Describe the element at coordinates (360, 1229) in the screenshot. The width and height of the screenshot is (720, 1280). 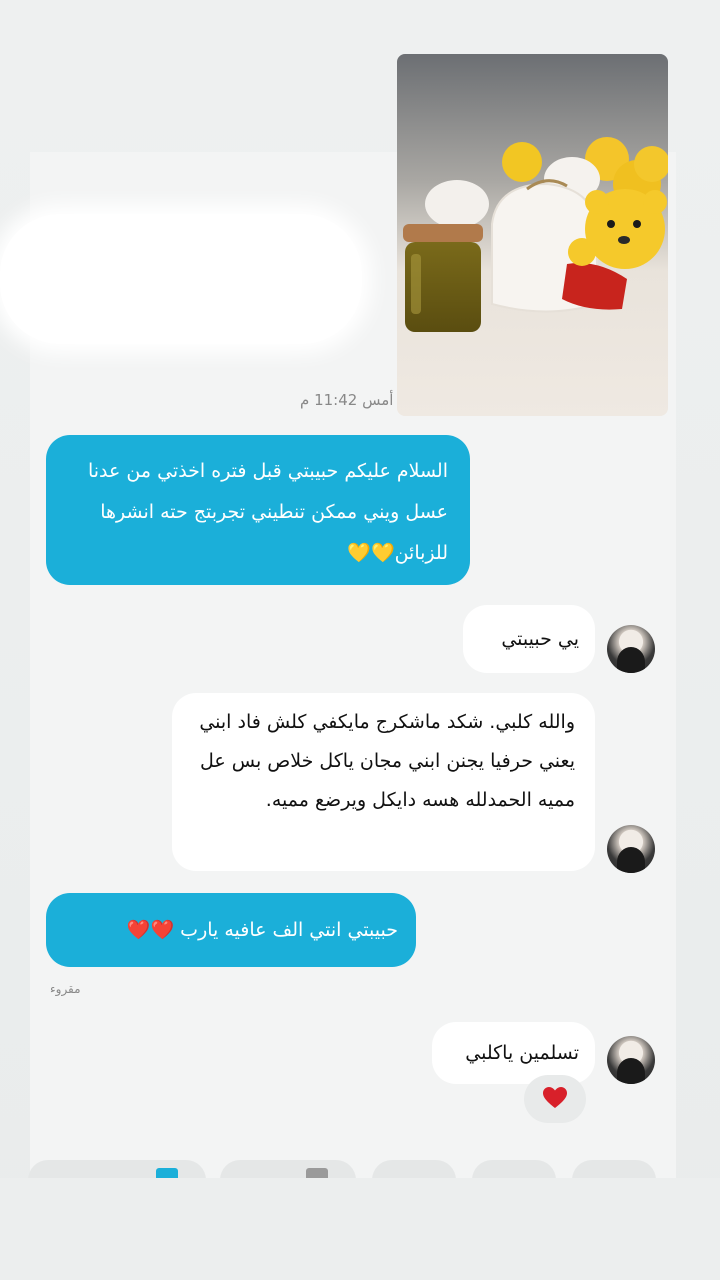
I see `bottom-background` at that location.